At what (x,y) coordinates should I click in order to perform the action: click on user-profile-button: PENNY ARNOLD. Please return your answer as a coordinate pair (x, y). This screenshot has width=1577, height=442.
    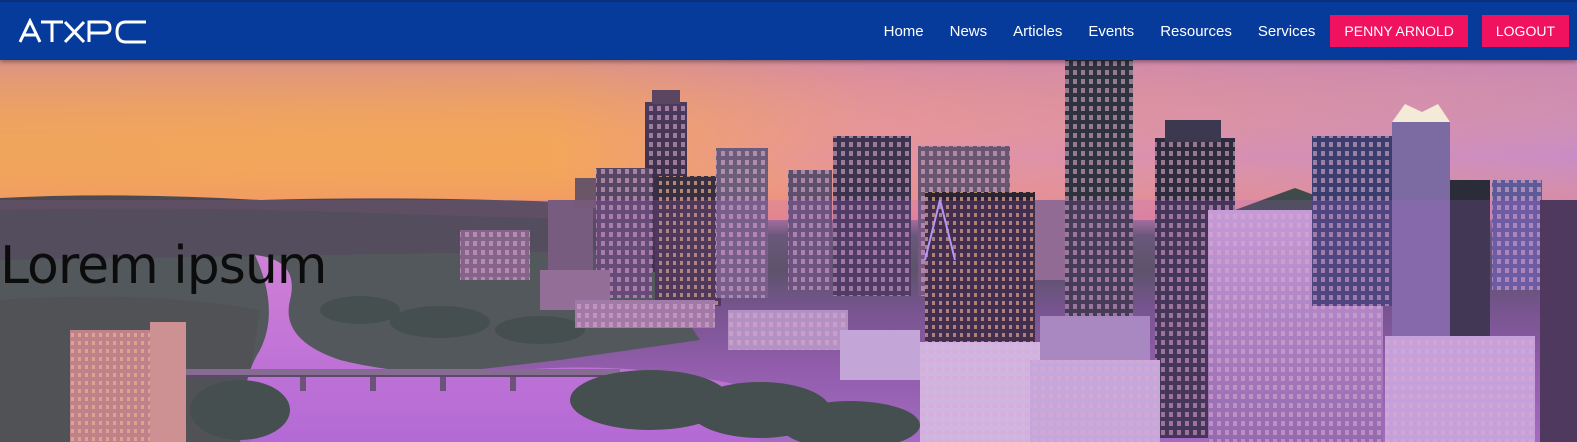
    Looking at the image, I should click on (1399, 31).